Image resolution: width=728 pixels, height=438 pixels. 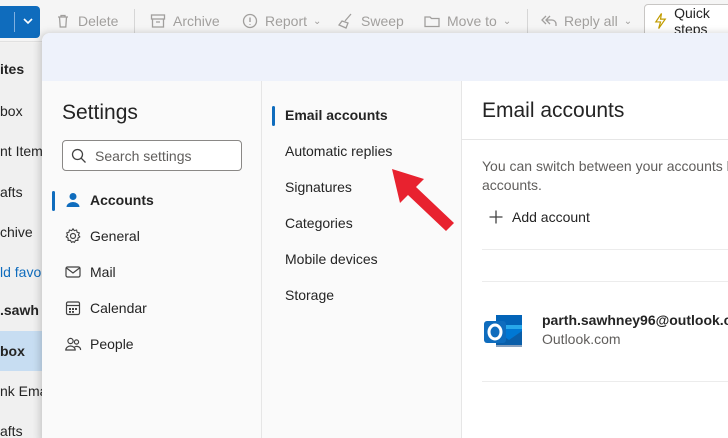 I want to click on archive-button: Archive, so click(x=184, y=21).